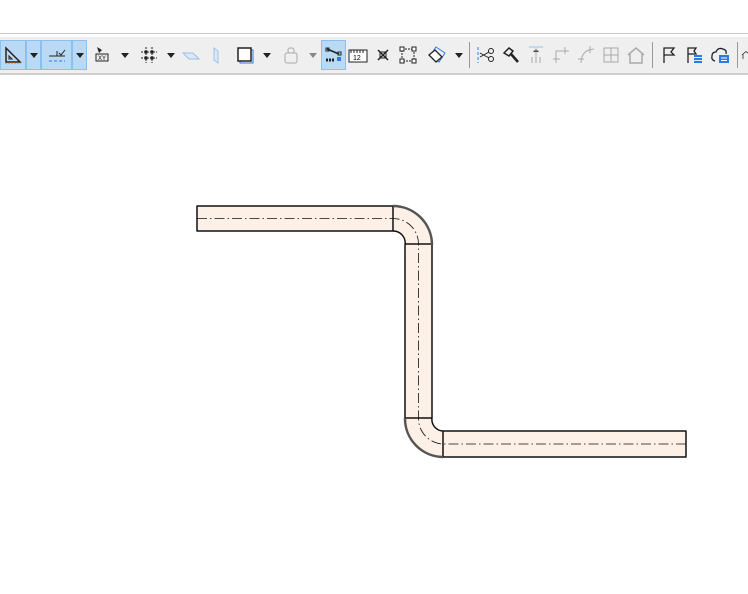 This screenshot has height=594, width=748. What do you see at coordinates (267, 55) in the screenshot?
I see `layers-dropdown-arrow` at bounding box center [267, 55].